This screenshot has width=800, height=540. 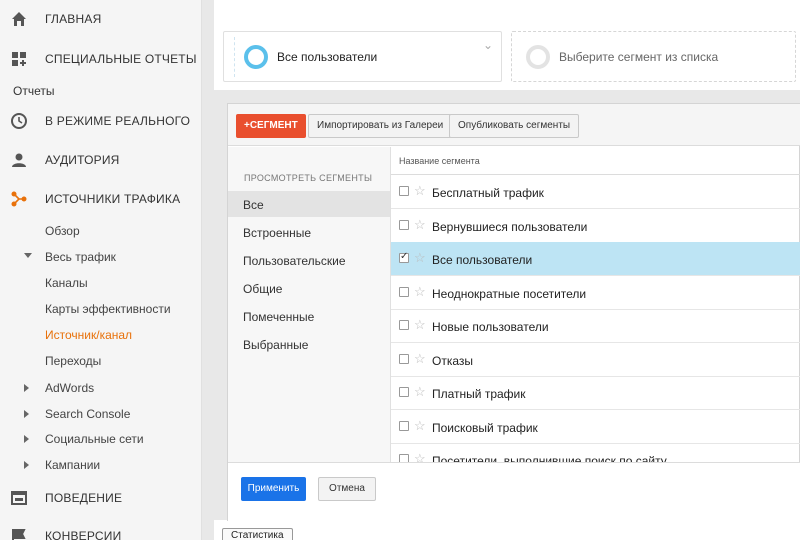 What do you see at coordinates (294, 261) in the screenshot?
I see `filter-label: Пользовательские` at bounding box center [294, 261].